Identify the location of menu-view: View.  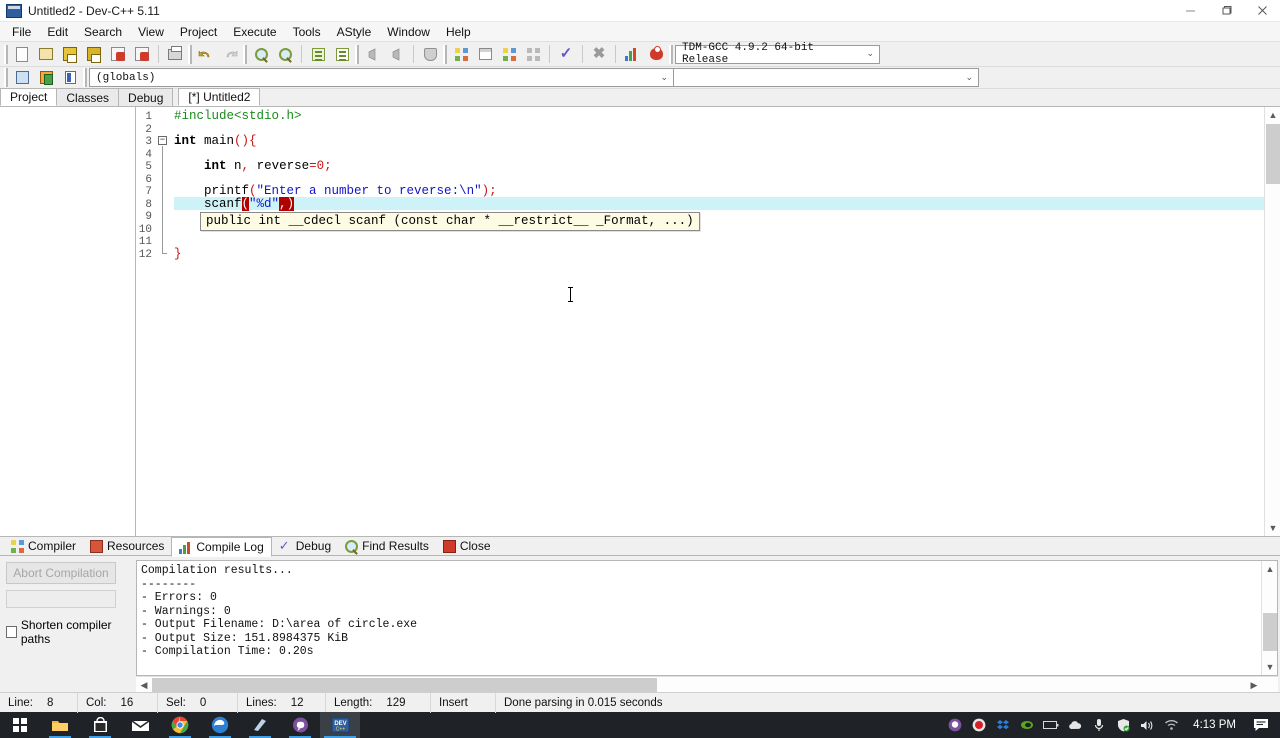
(151, 32).